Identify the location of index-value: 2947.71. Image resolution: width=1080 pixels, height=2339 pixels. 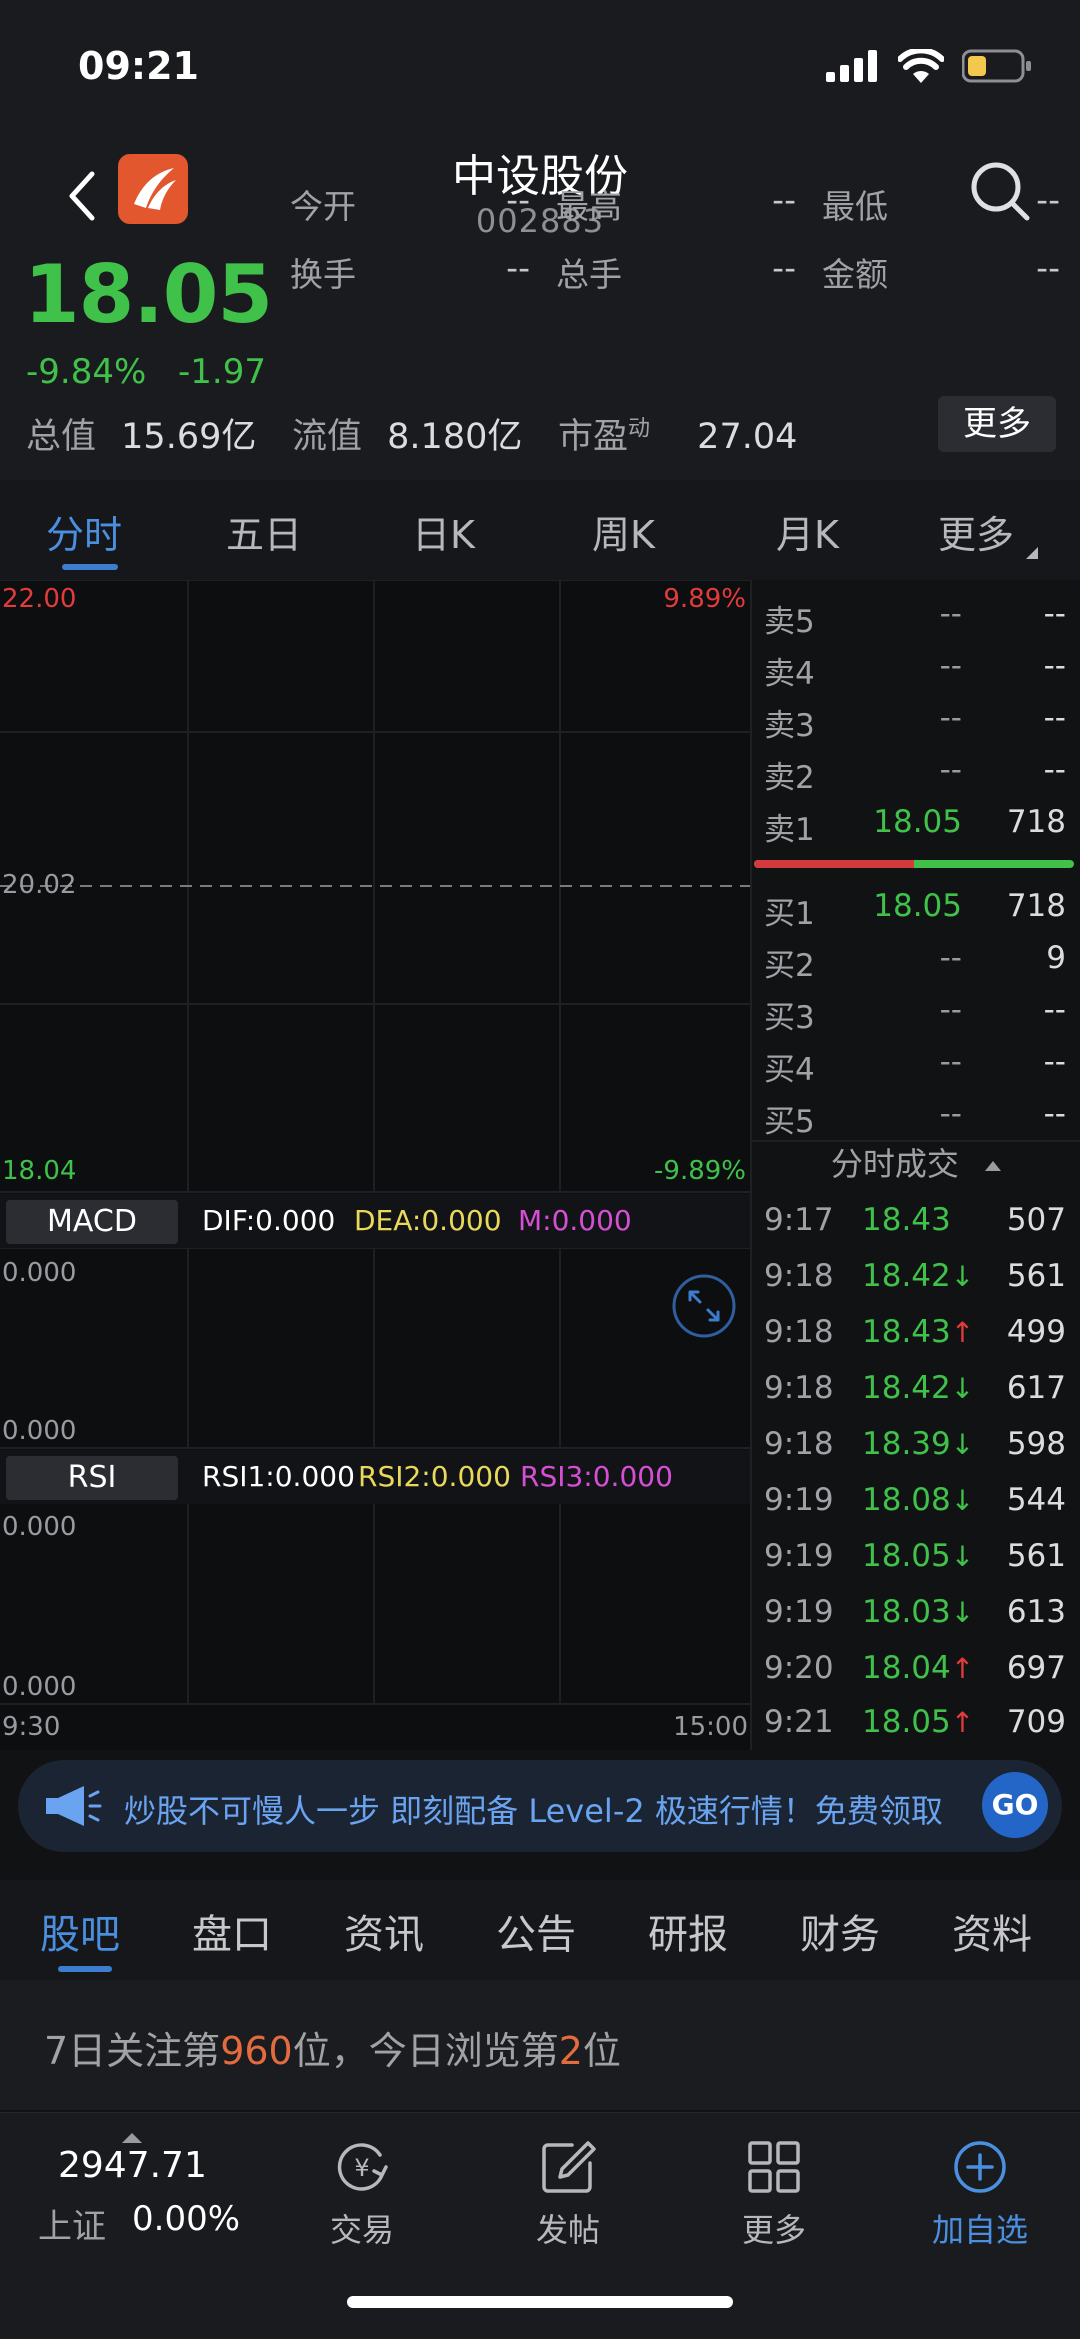
(132, 2165).